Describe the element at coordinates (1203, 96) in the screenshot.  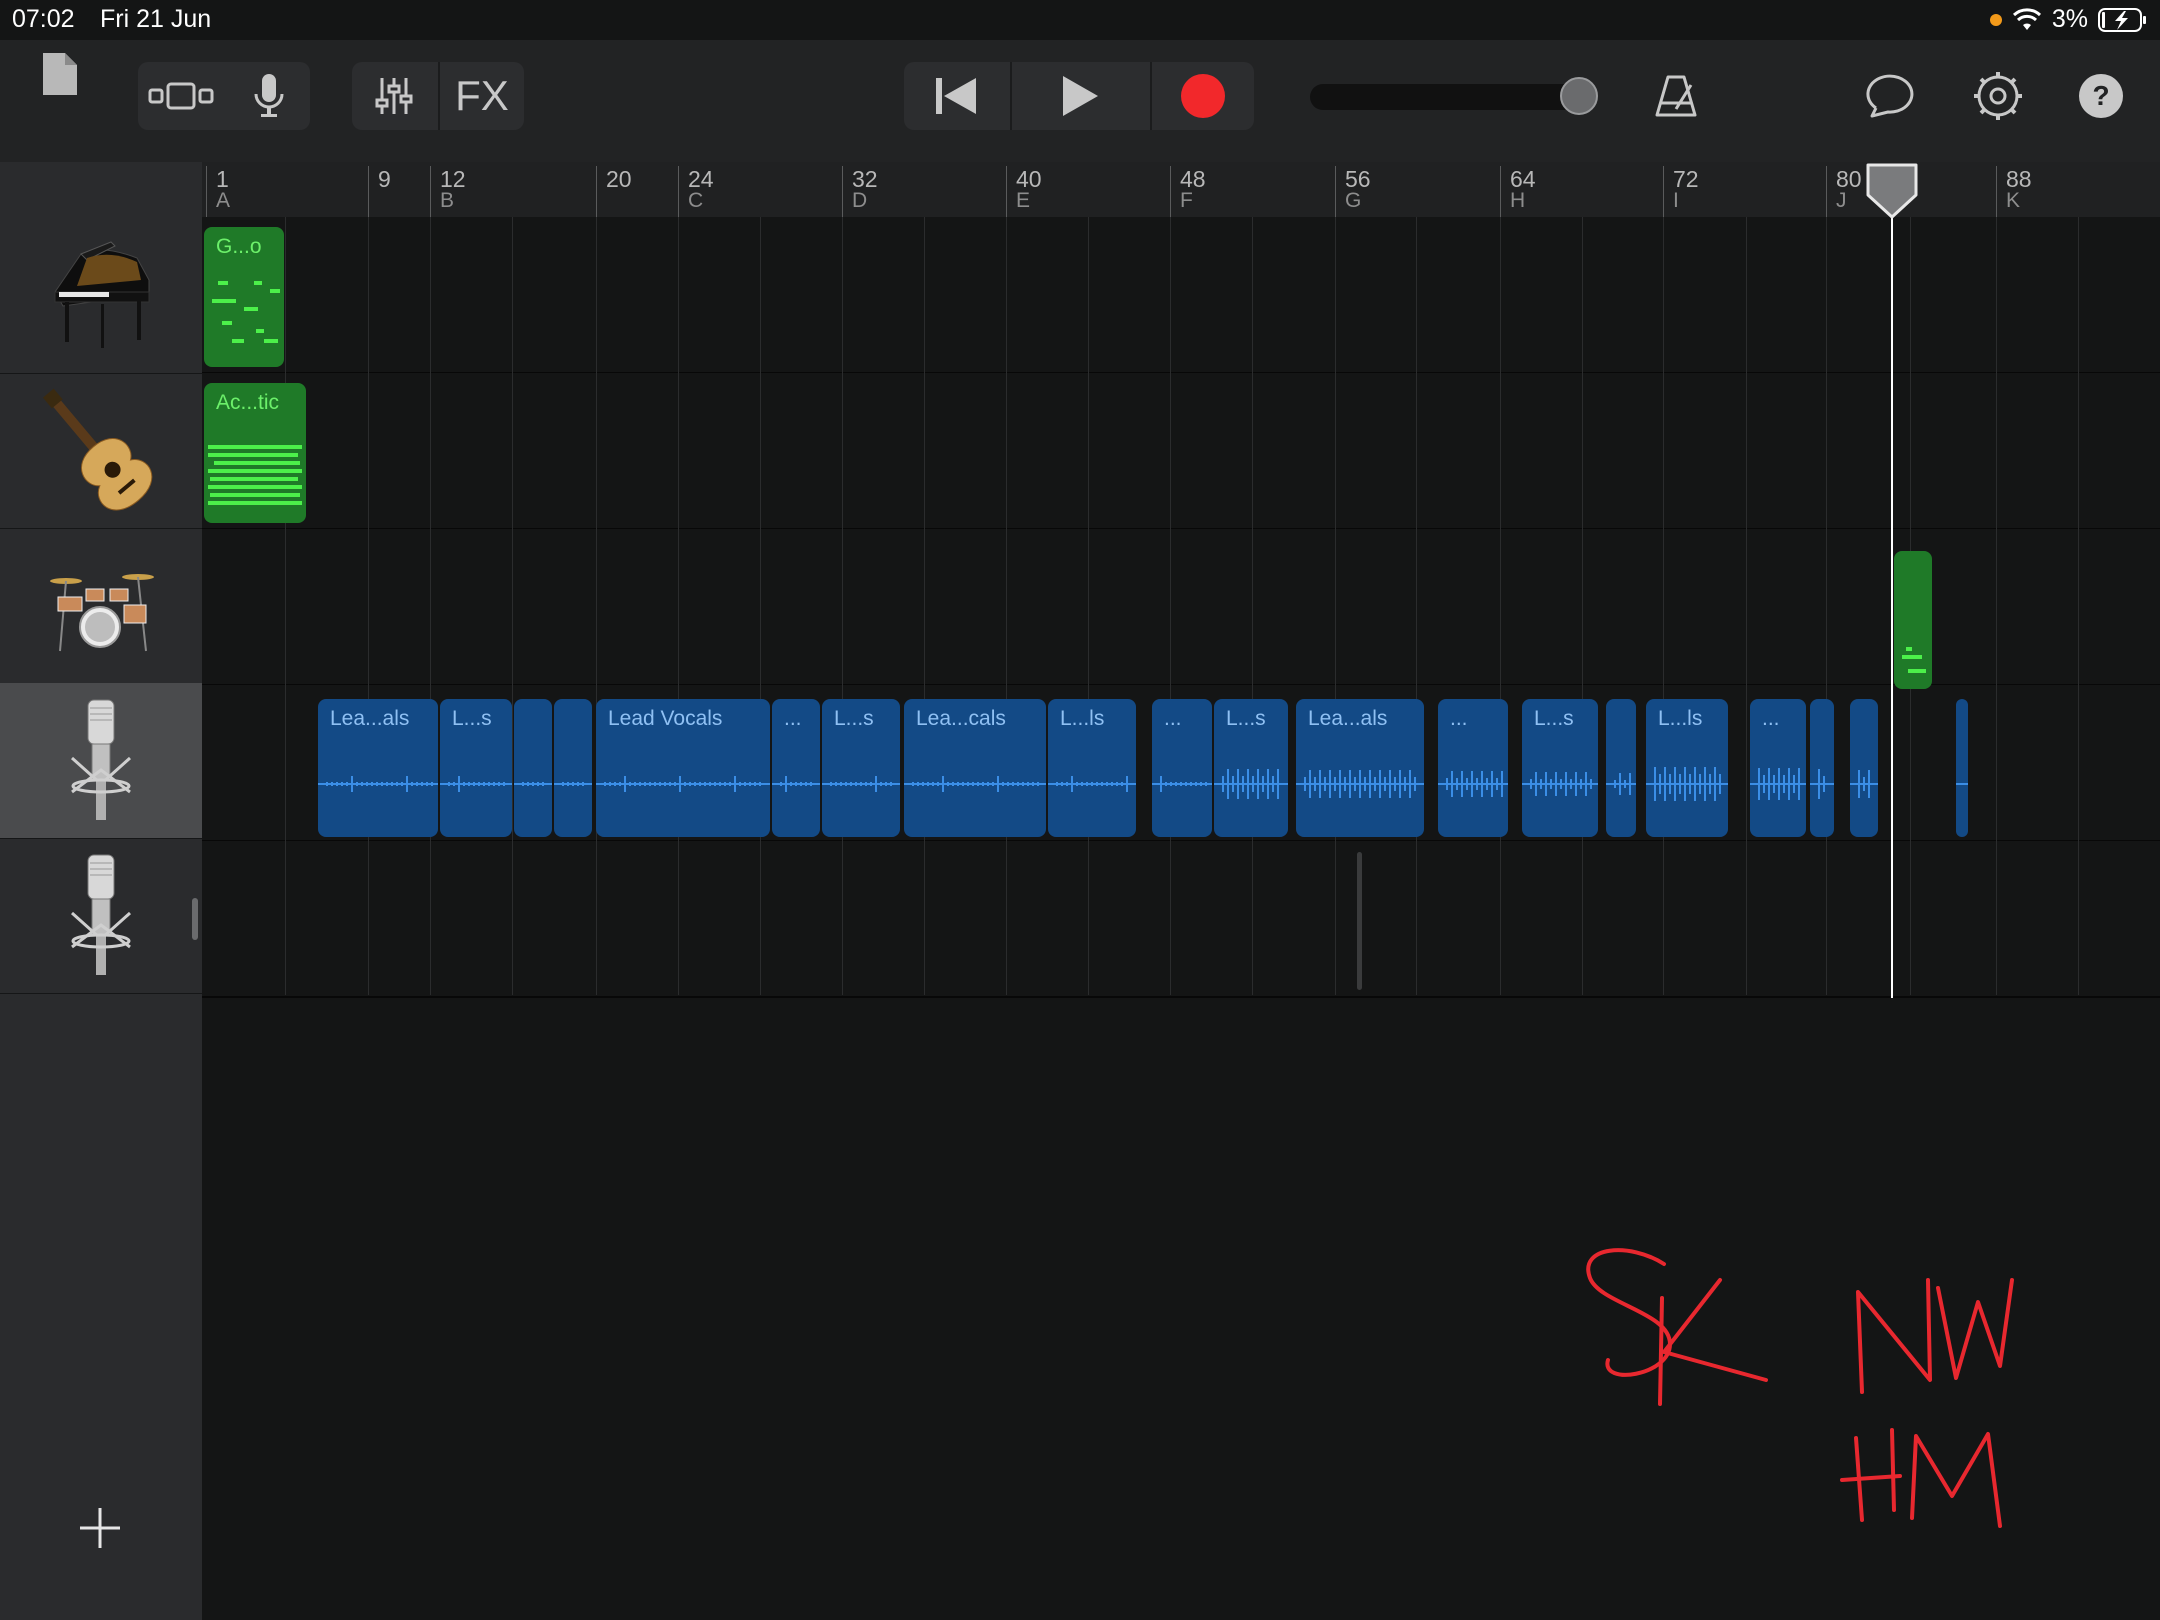
I see `record-icon` at that location.